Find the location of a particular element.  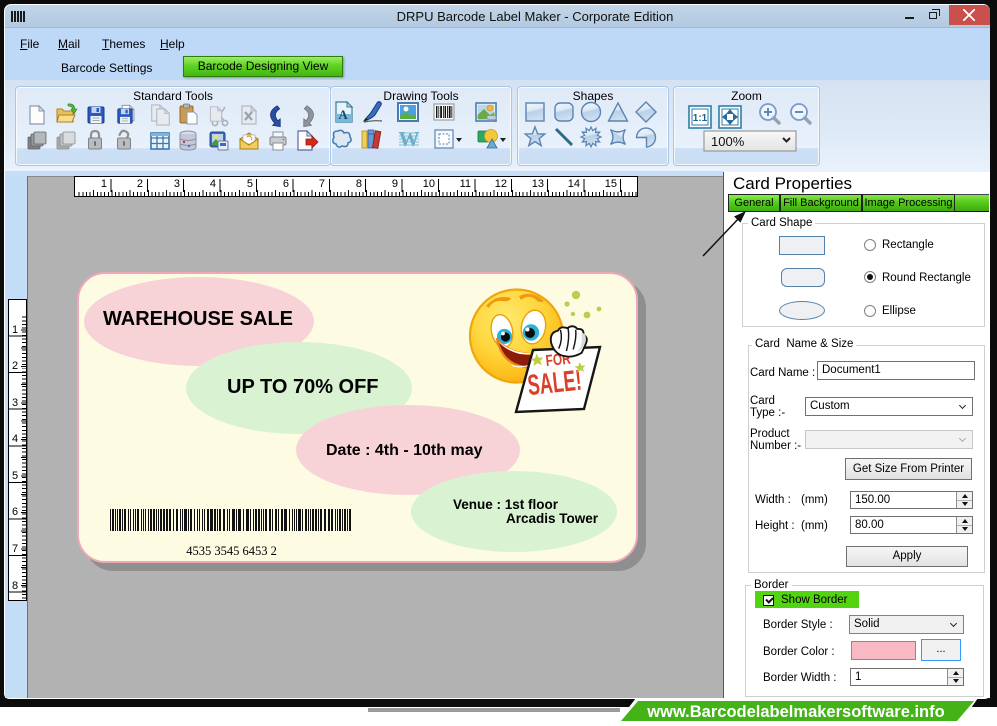

svg-text: 1:1 is located at coordinates (700, 118).